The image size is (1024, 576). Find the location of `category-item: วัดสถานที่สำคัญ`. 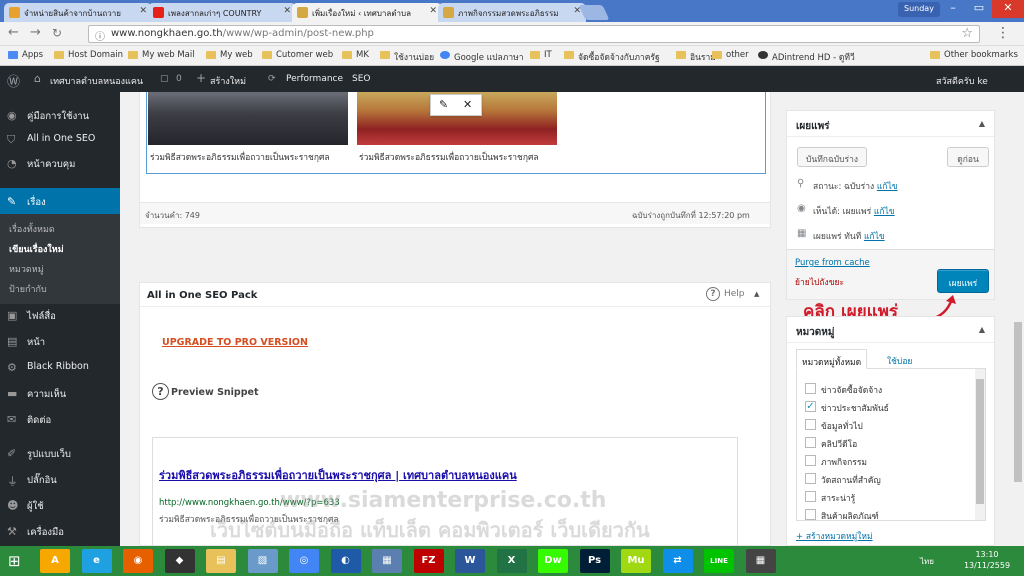

category-item: วัดสถานที่สำคัญ is located at coordinates (843, 480).